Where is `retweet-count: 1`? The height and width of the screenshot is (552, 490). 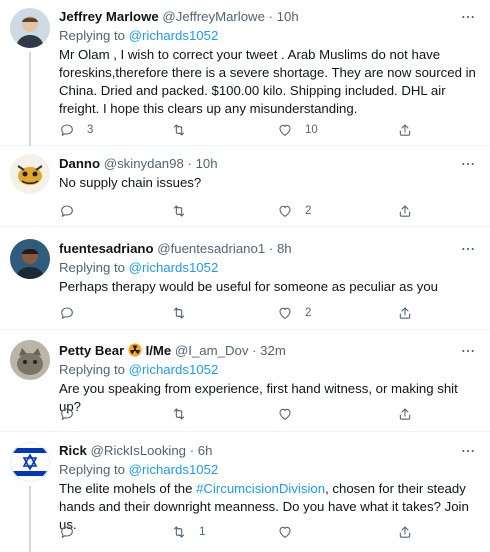 retweet-count: 1 is located at coordinates (202, 532).